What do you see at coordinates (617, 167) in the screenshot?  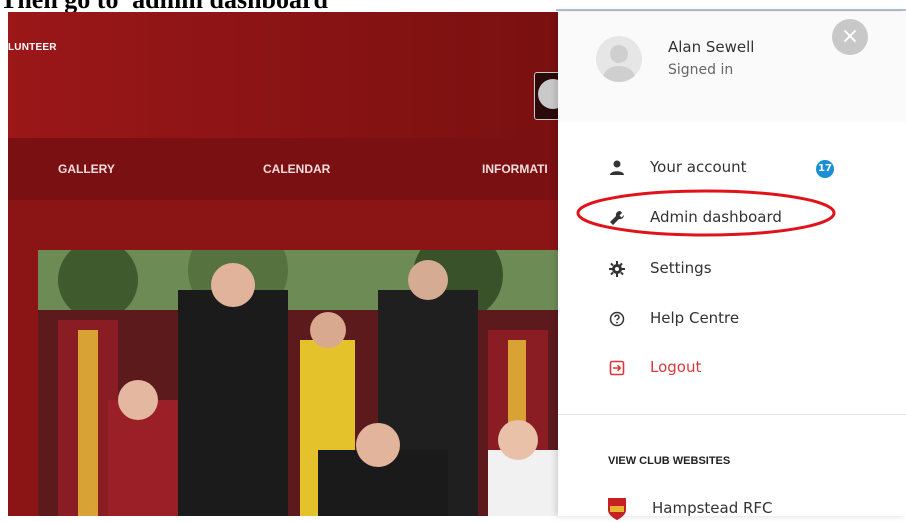 I see `person-icon` at bounding box center [617, 167].